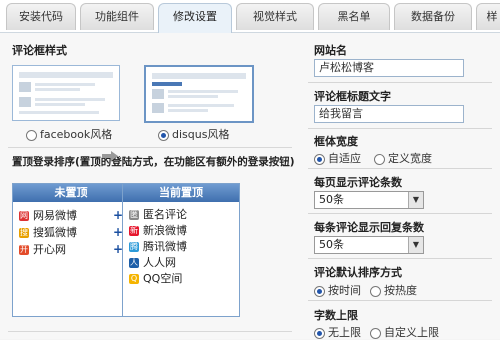  Describe the element at coordinates (330, 50) in the screenshot. I see `site-name-label: 网站名` at that location.